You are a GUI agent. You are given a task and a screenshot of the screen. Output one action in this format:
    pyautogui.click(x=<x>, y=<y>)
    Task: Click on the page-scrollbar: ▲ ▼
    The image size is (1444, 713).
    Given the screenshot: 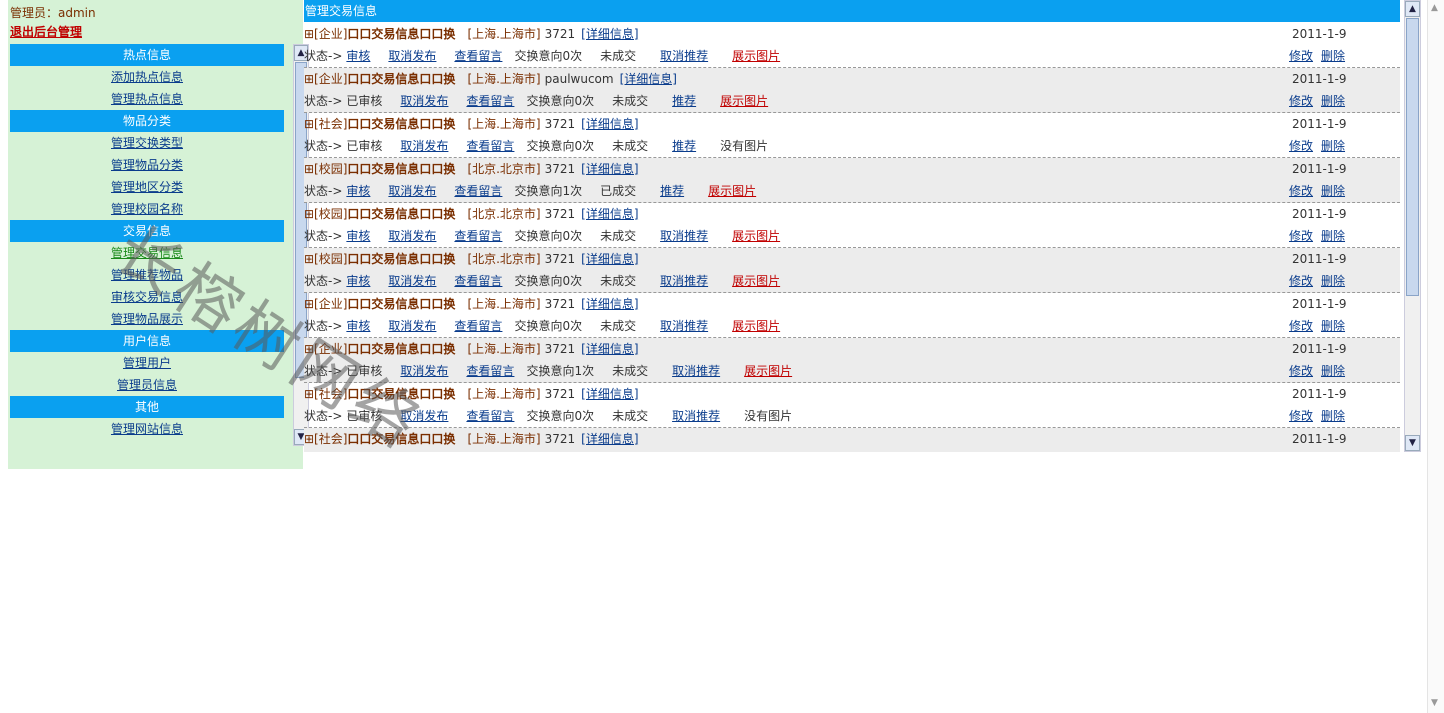 What is the action you would take?
    pyautogui.click(x=1435, y=356)
    